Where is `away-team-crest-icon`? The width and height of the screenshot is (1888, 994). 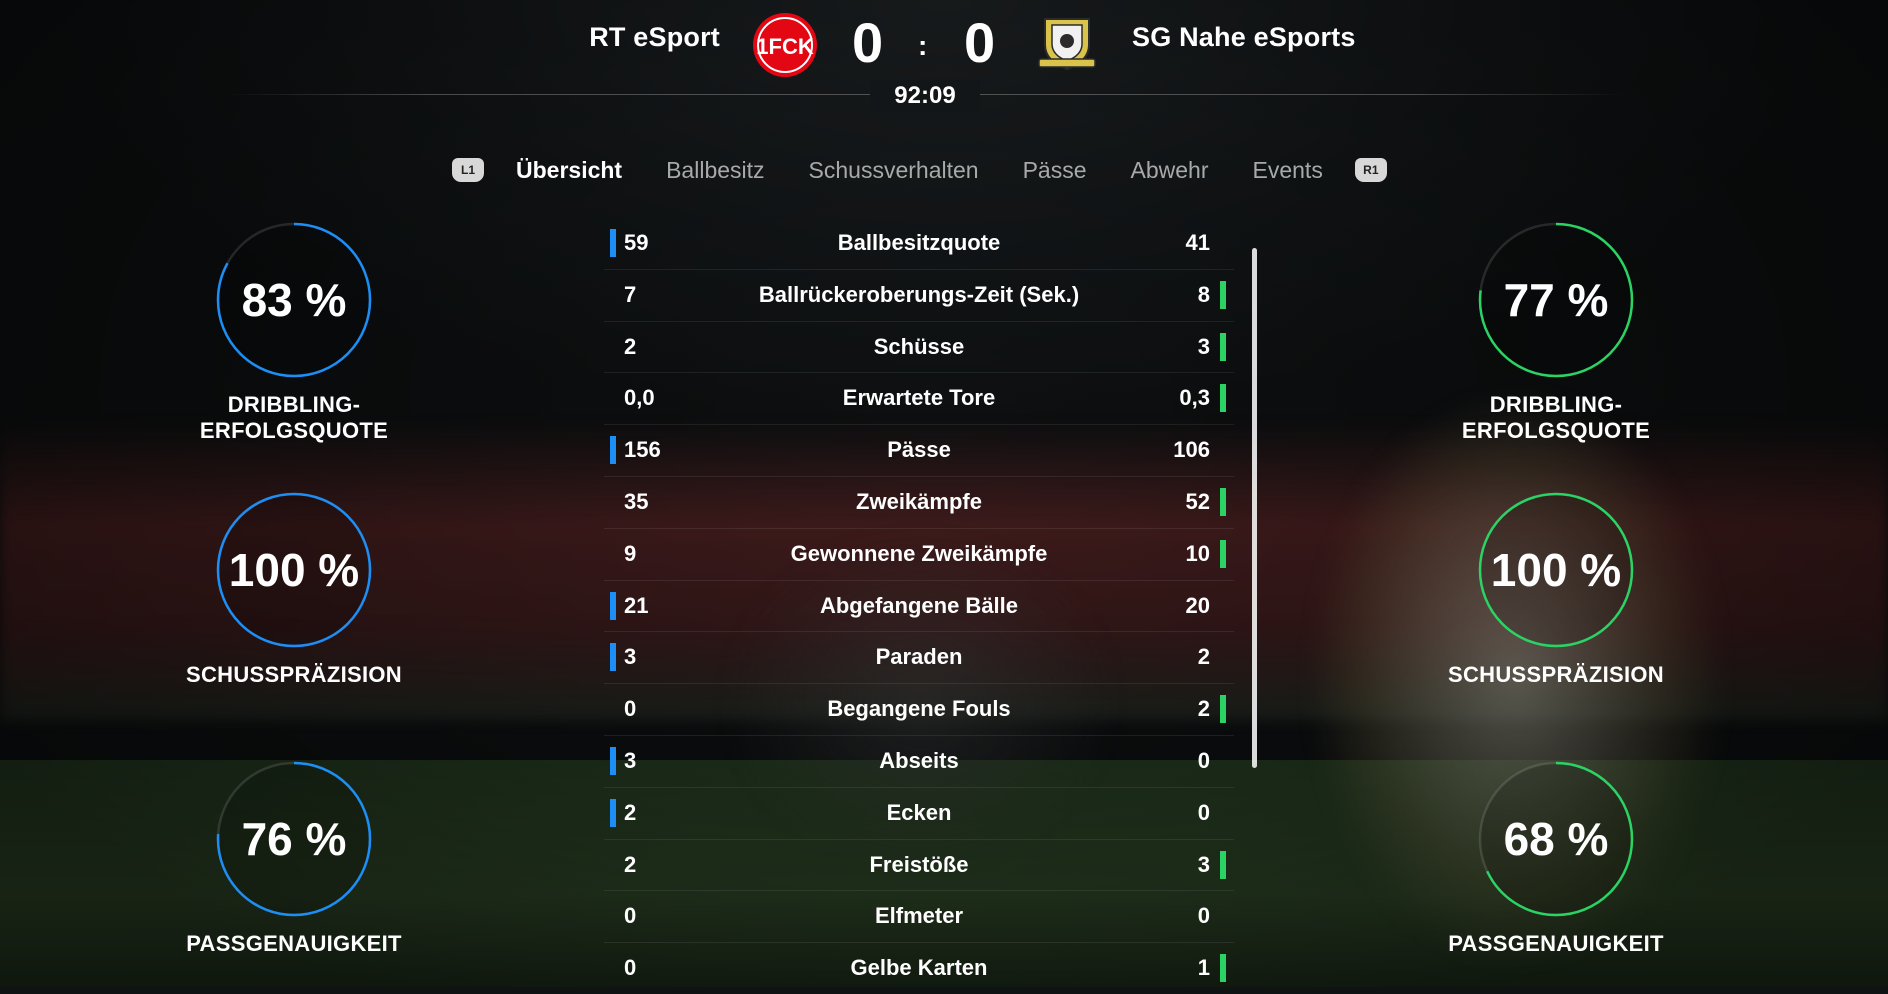
away-team-crest-icon is located at coordinates (1067, 44).